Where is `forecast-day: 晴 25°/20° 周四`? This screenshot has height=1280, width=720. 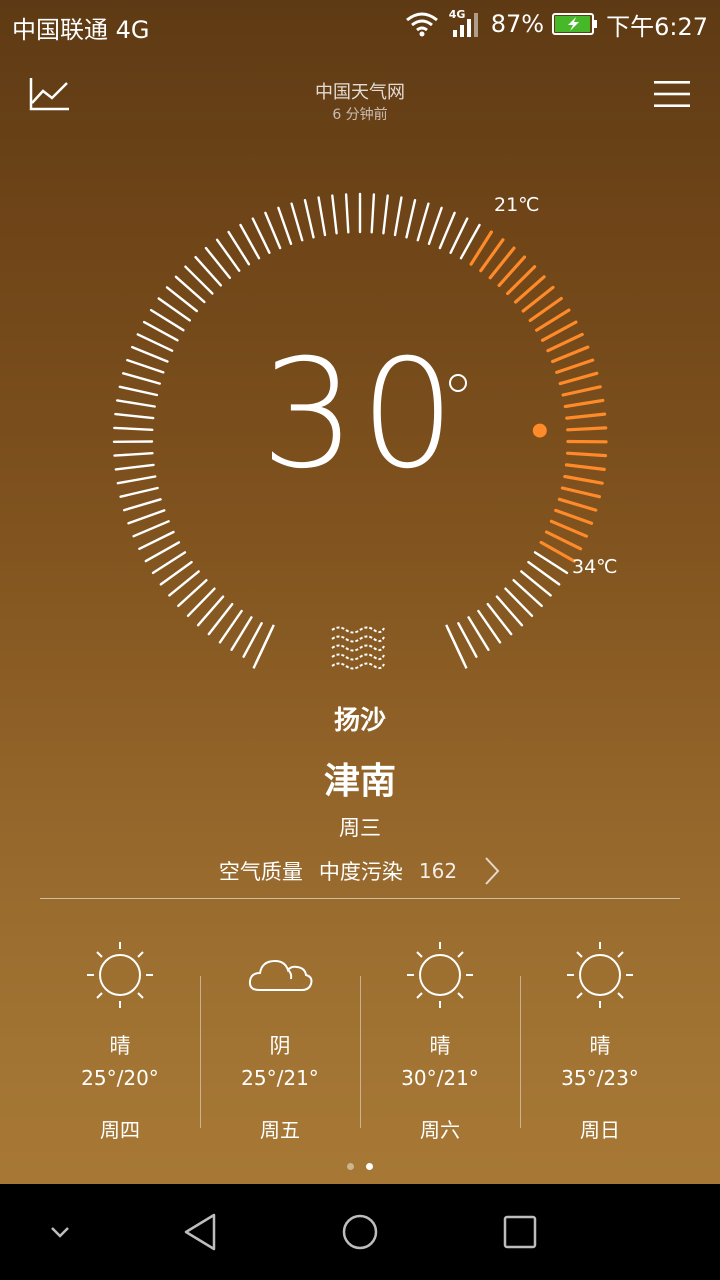
forecast-day: 晴 25°/20° 周四 is located at coordinates (120, 1041).